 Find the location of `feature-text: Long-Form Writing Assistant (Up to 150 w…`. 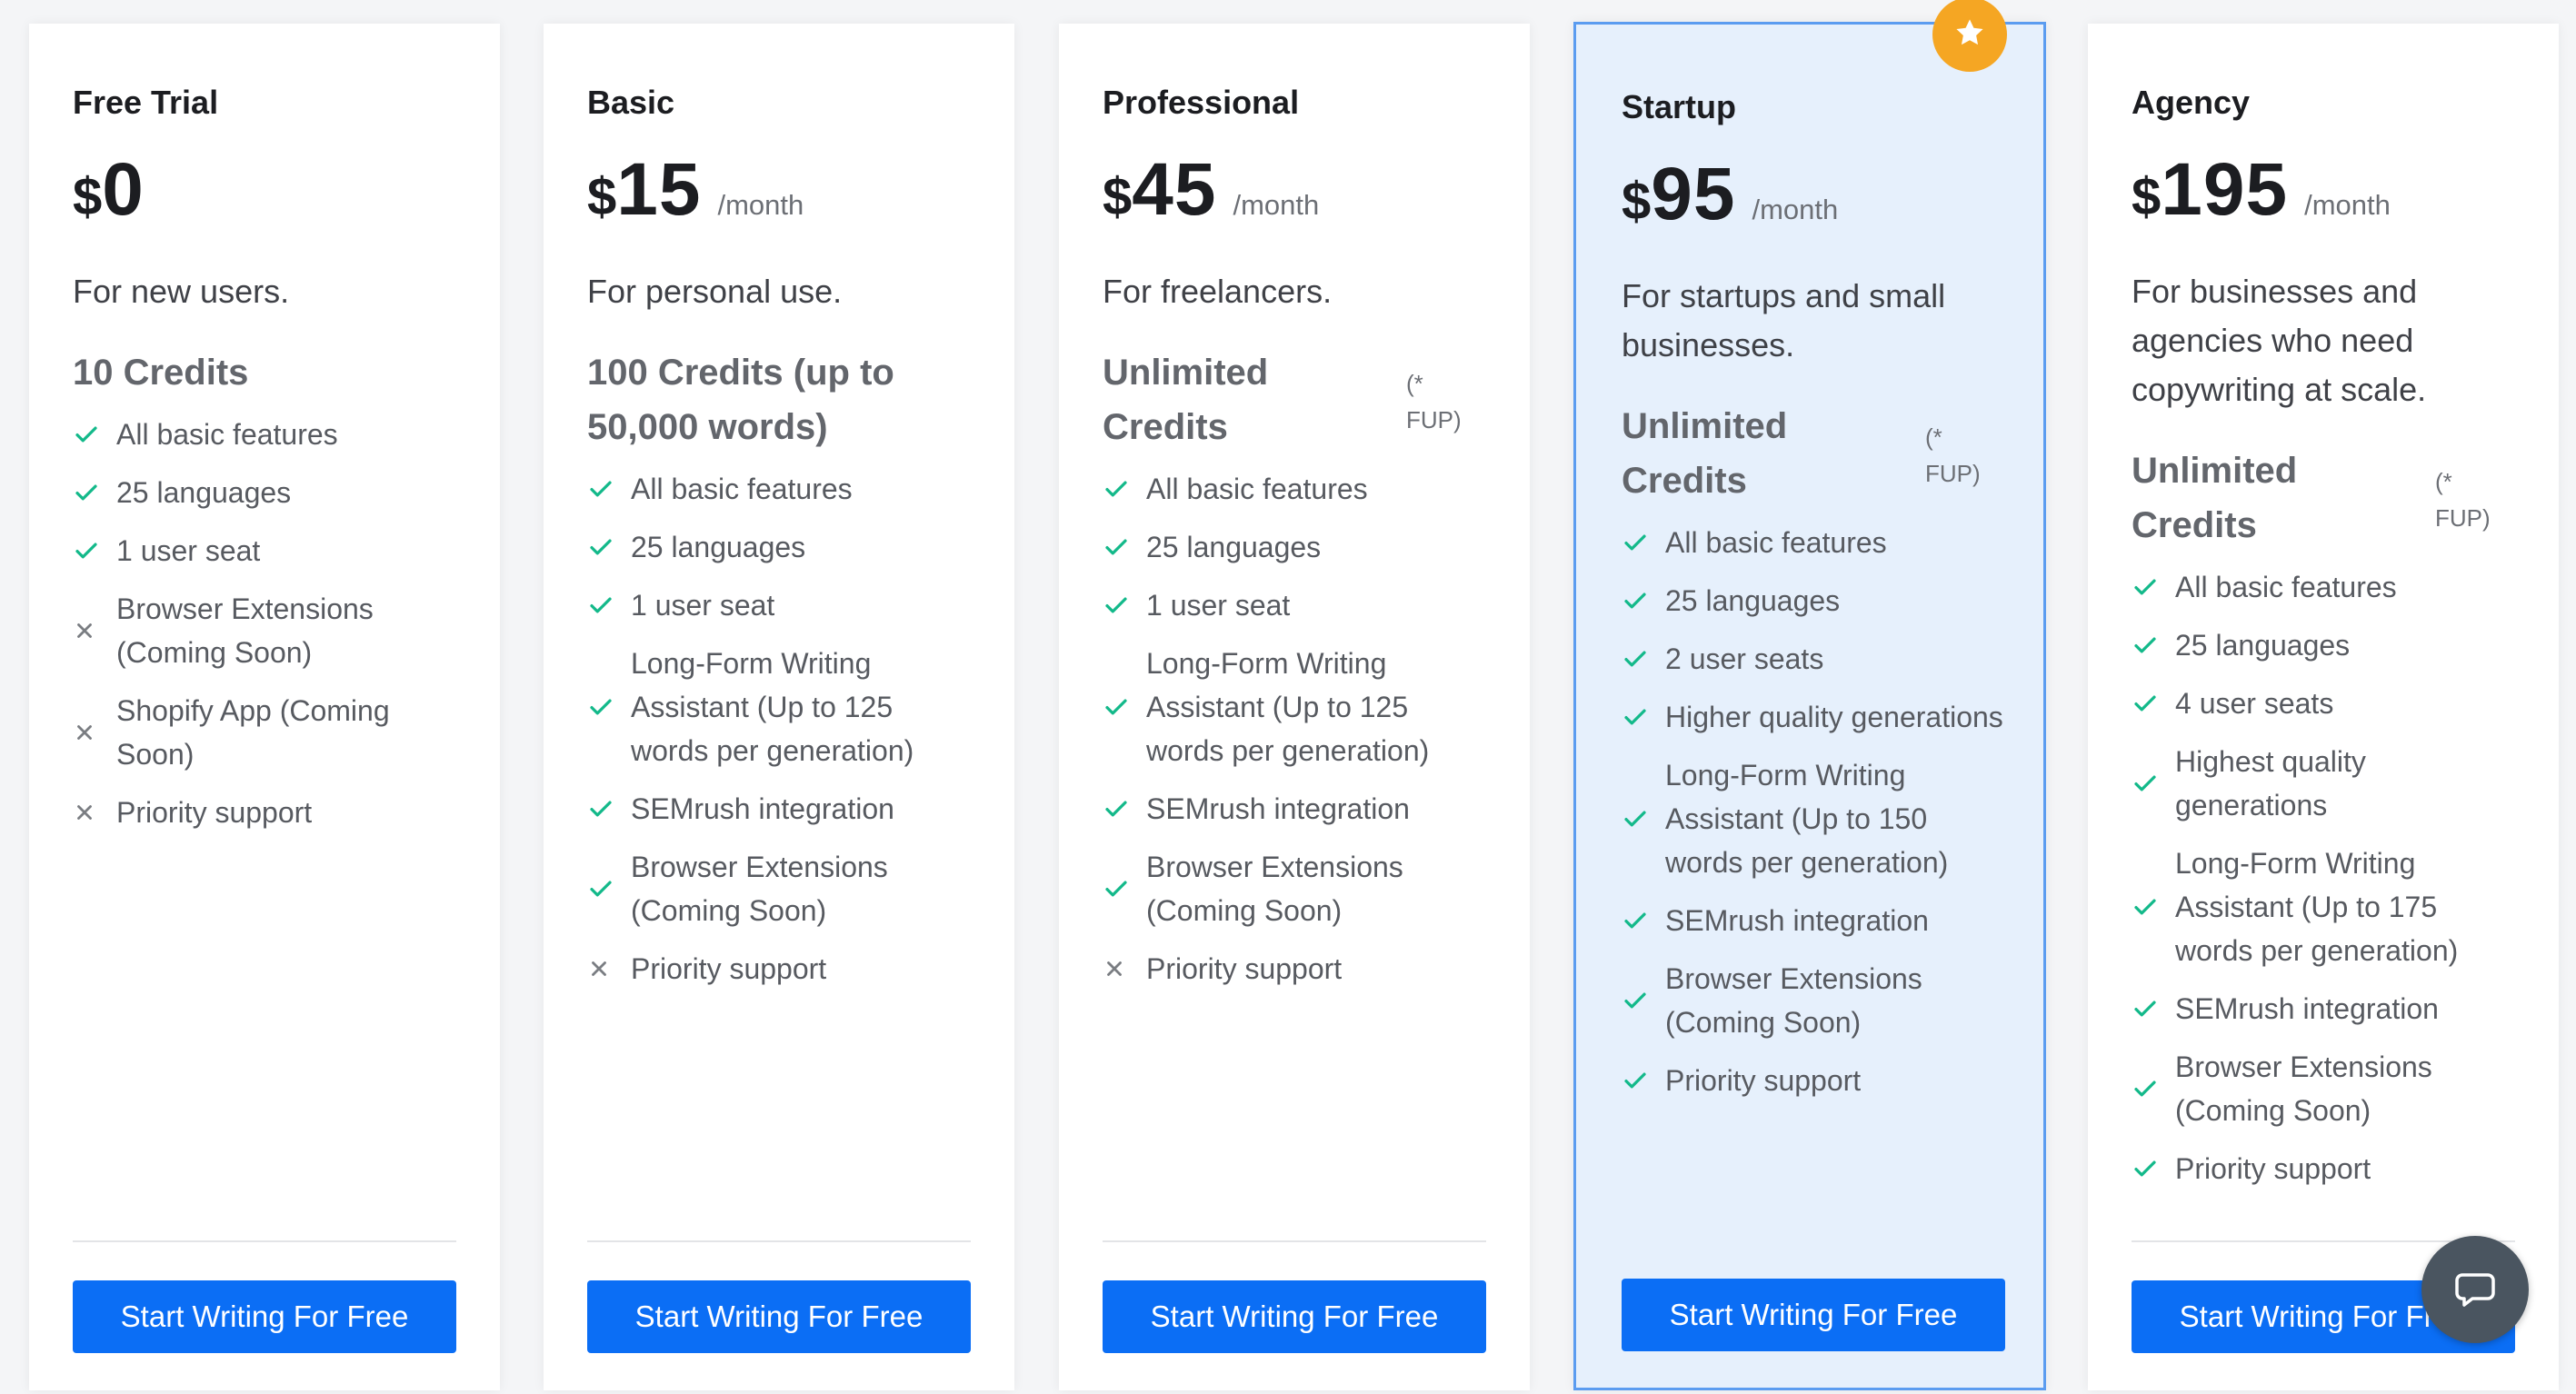

feature-text: Long-Form Writing Assistant (Up to 150 w… is located at coordinates (1807, 819).